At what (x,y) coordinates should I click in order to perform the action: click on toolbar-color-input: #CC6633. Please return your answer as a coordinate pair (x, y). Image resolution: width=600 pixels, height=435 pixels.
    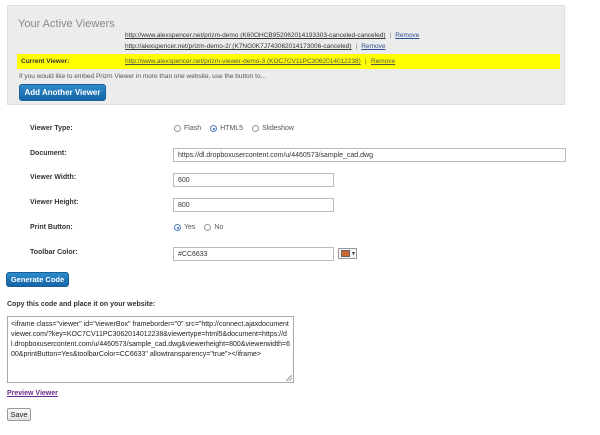
    Looking at the image, I should click on (253, 254).